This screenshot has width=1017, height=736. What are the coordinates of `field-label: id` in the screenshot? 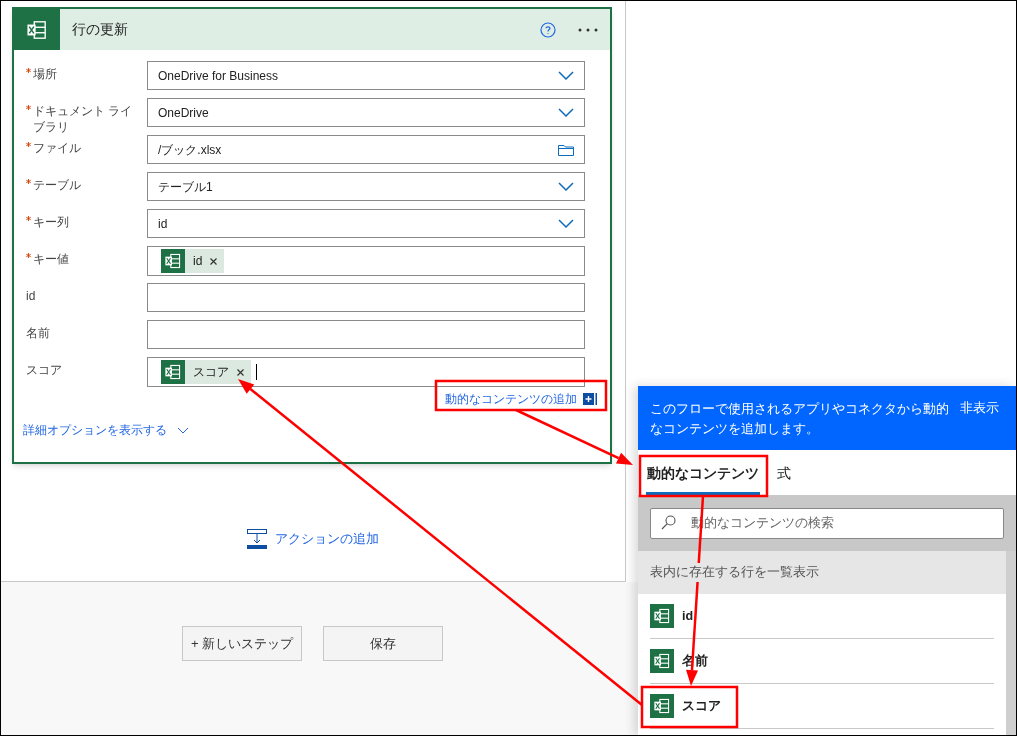 It's located at (31, 296).